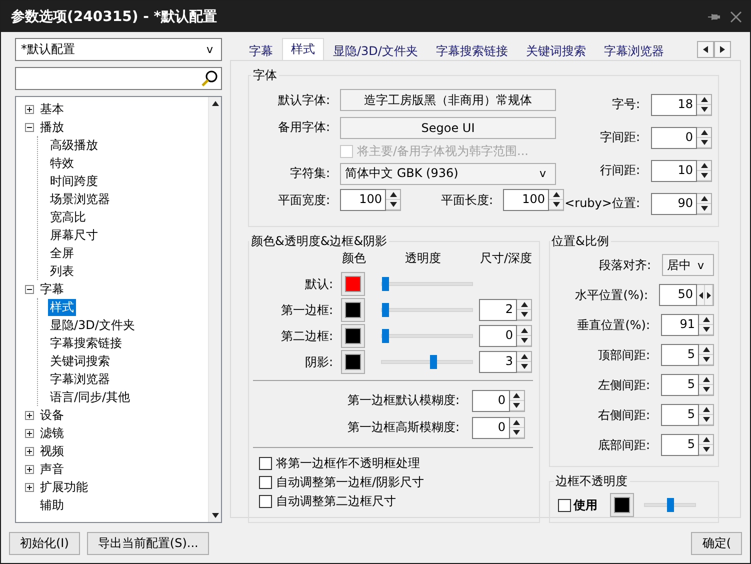  What do you see at coordinates (62, 271) in the screenshot?
I see `tree-item: 列表` at bounding box center [62, 271].